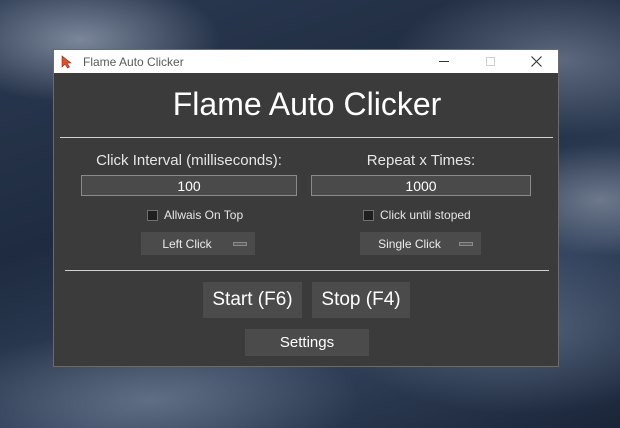 Image resolution: width=620 pixels, height=428 pixels. I want to click on maximize-button, so click(490, 61).